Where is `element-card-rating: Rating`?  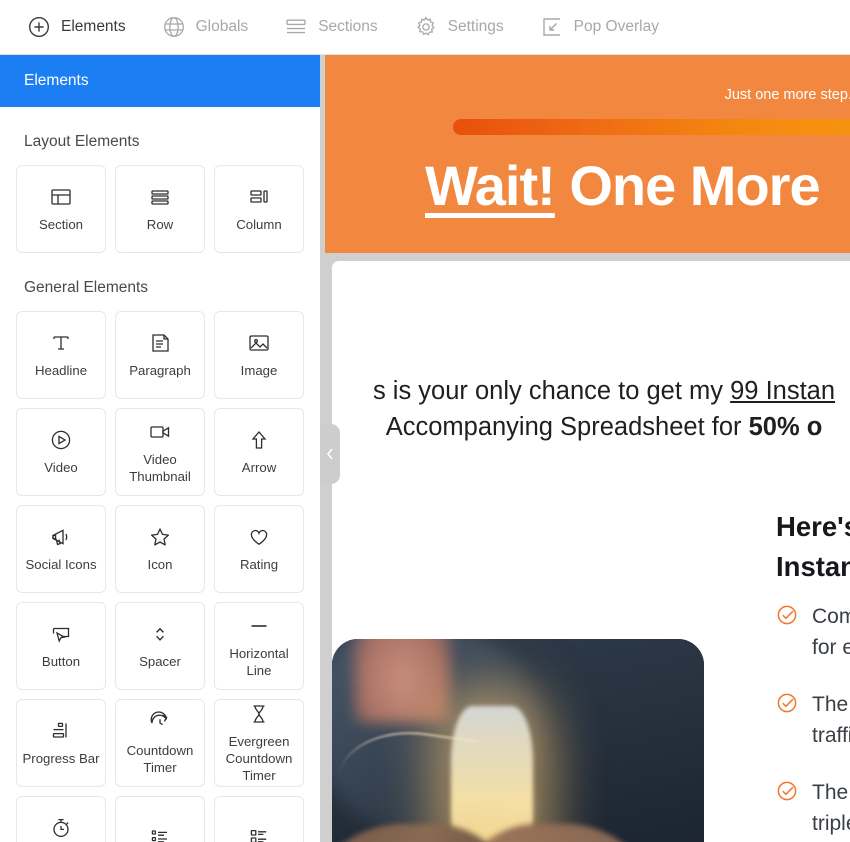
element-card-rating: Rating is located at coordinates (259, 549).